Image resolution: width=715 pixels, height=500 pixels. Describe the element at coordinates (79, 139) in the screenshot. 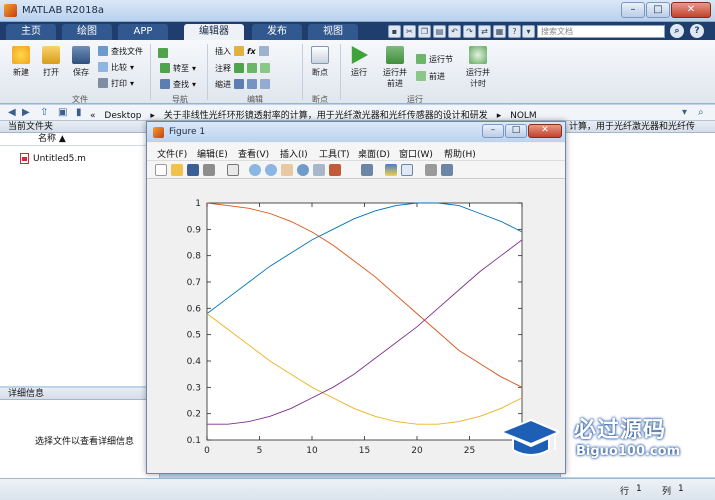

I see `name-column-header: 名称 ▲` at that location.